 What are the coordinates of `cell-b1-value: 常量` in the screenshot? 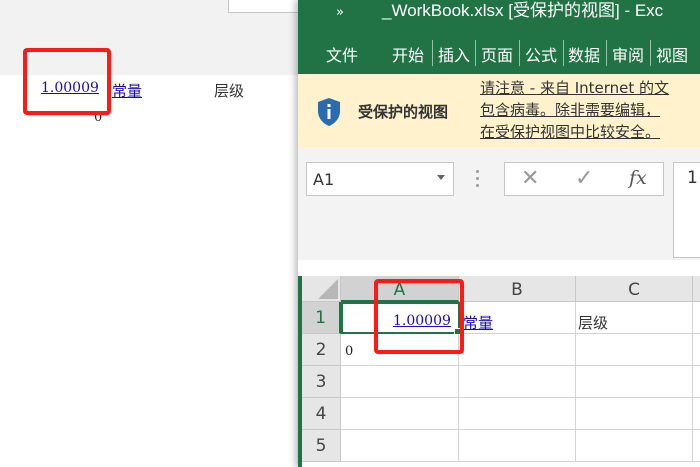 It's located at (478, 322).